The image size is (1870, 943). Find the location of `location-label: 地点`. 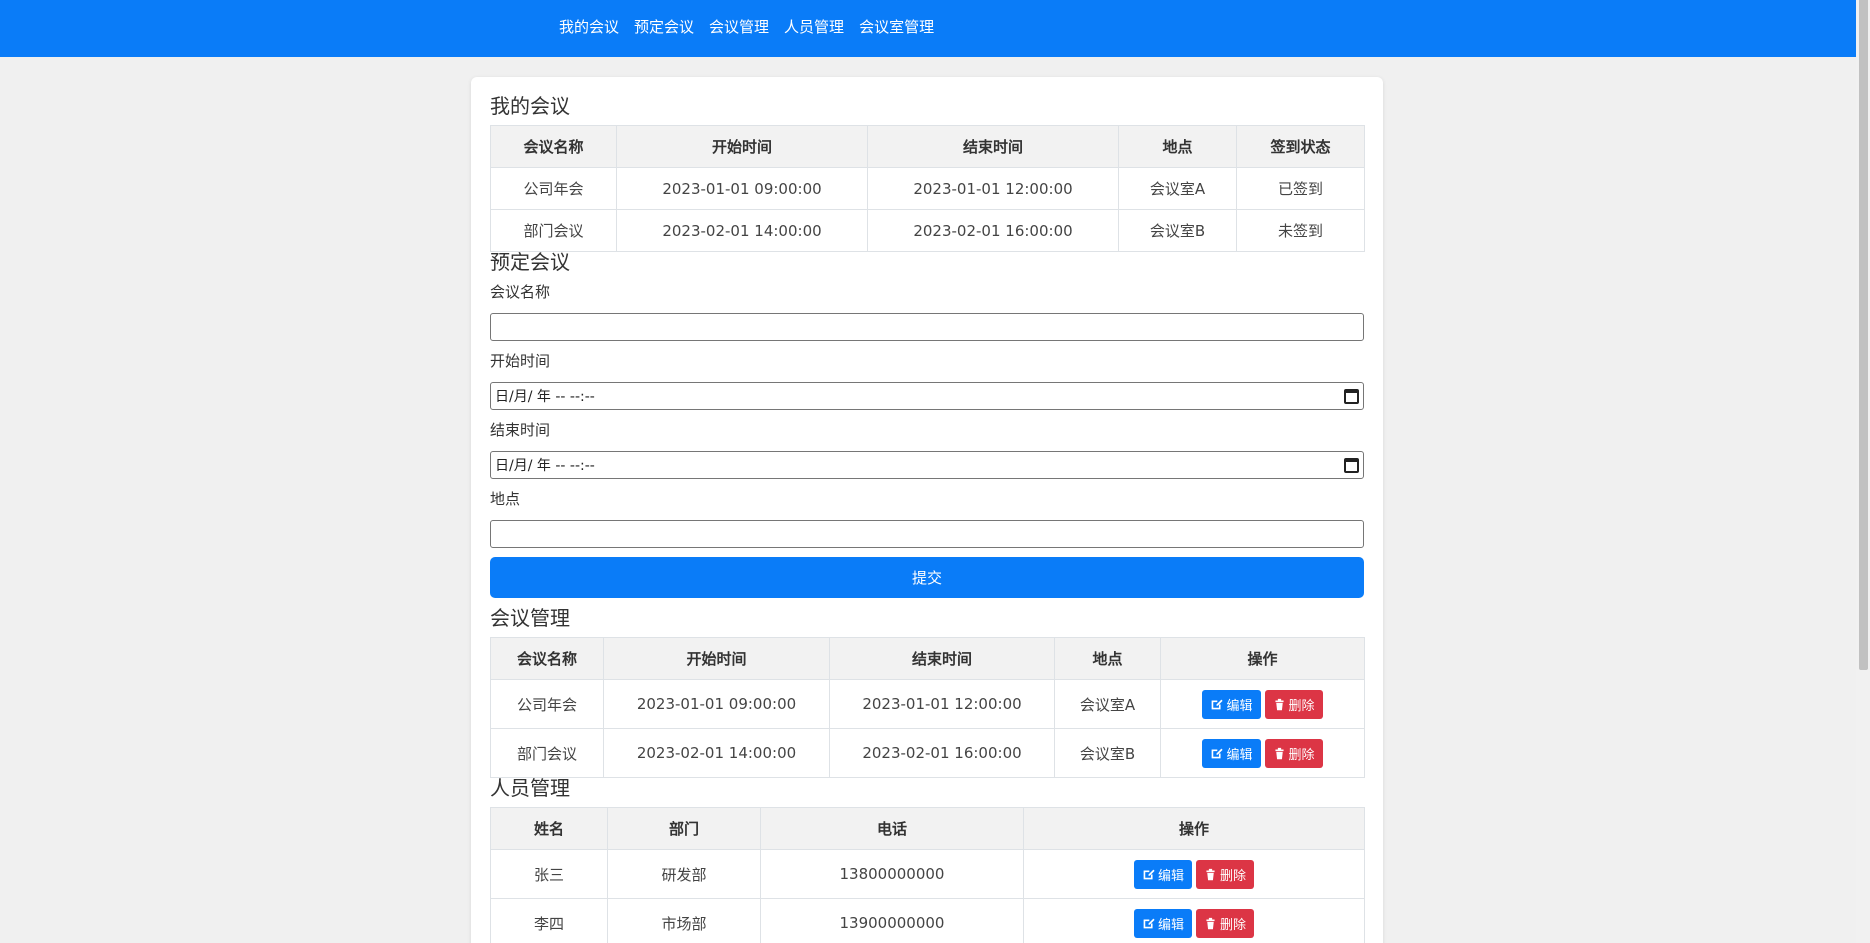

location-label: 地点 is located at coordinates (505, 499).